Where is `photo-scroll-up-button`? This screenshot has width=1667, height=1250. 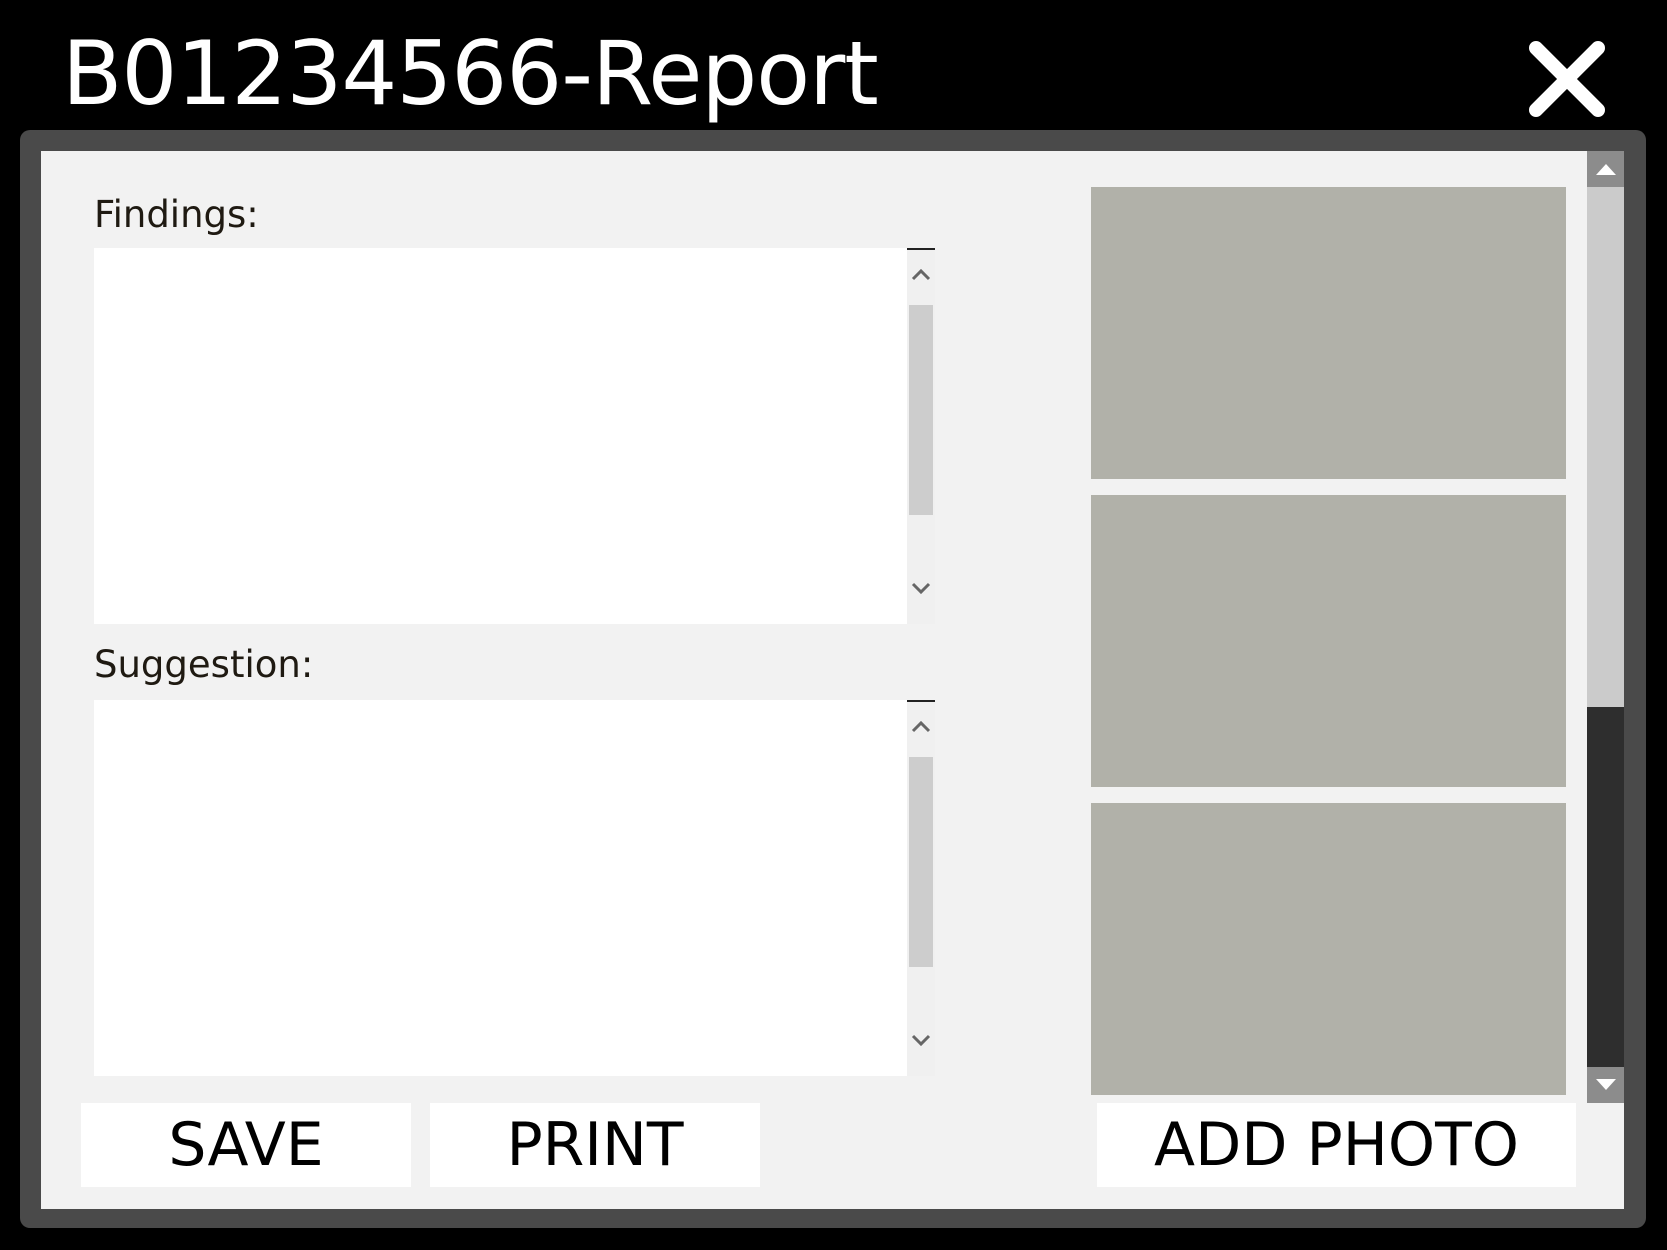 photo-scroll-up-button is located at coordinates (1605, 169).